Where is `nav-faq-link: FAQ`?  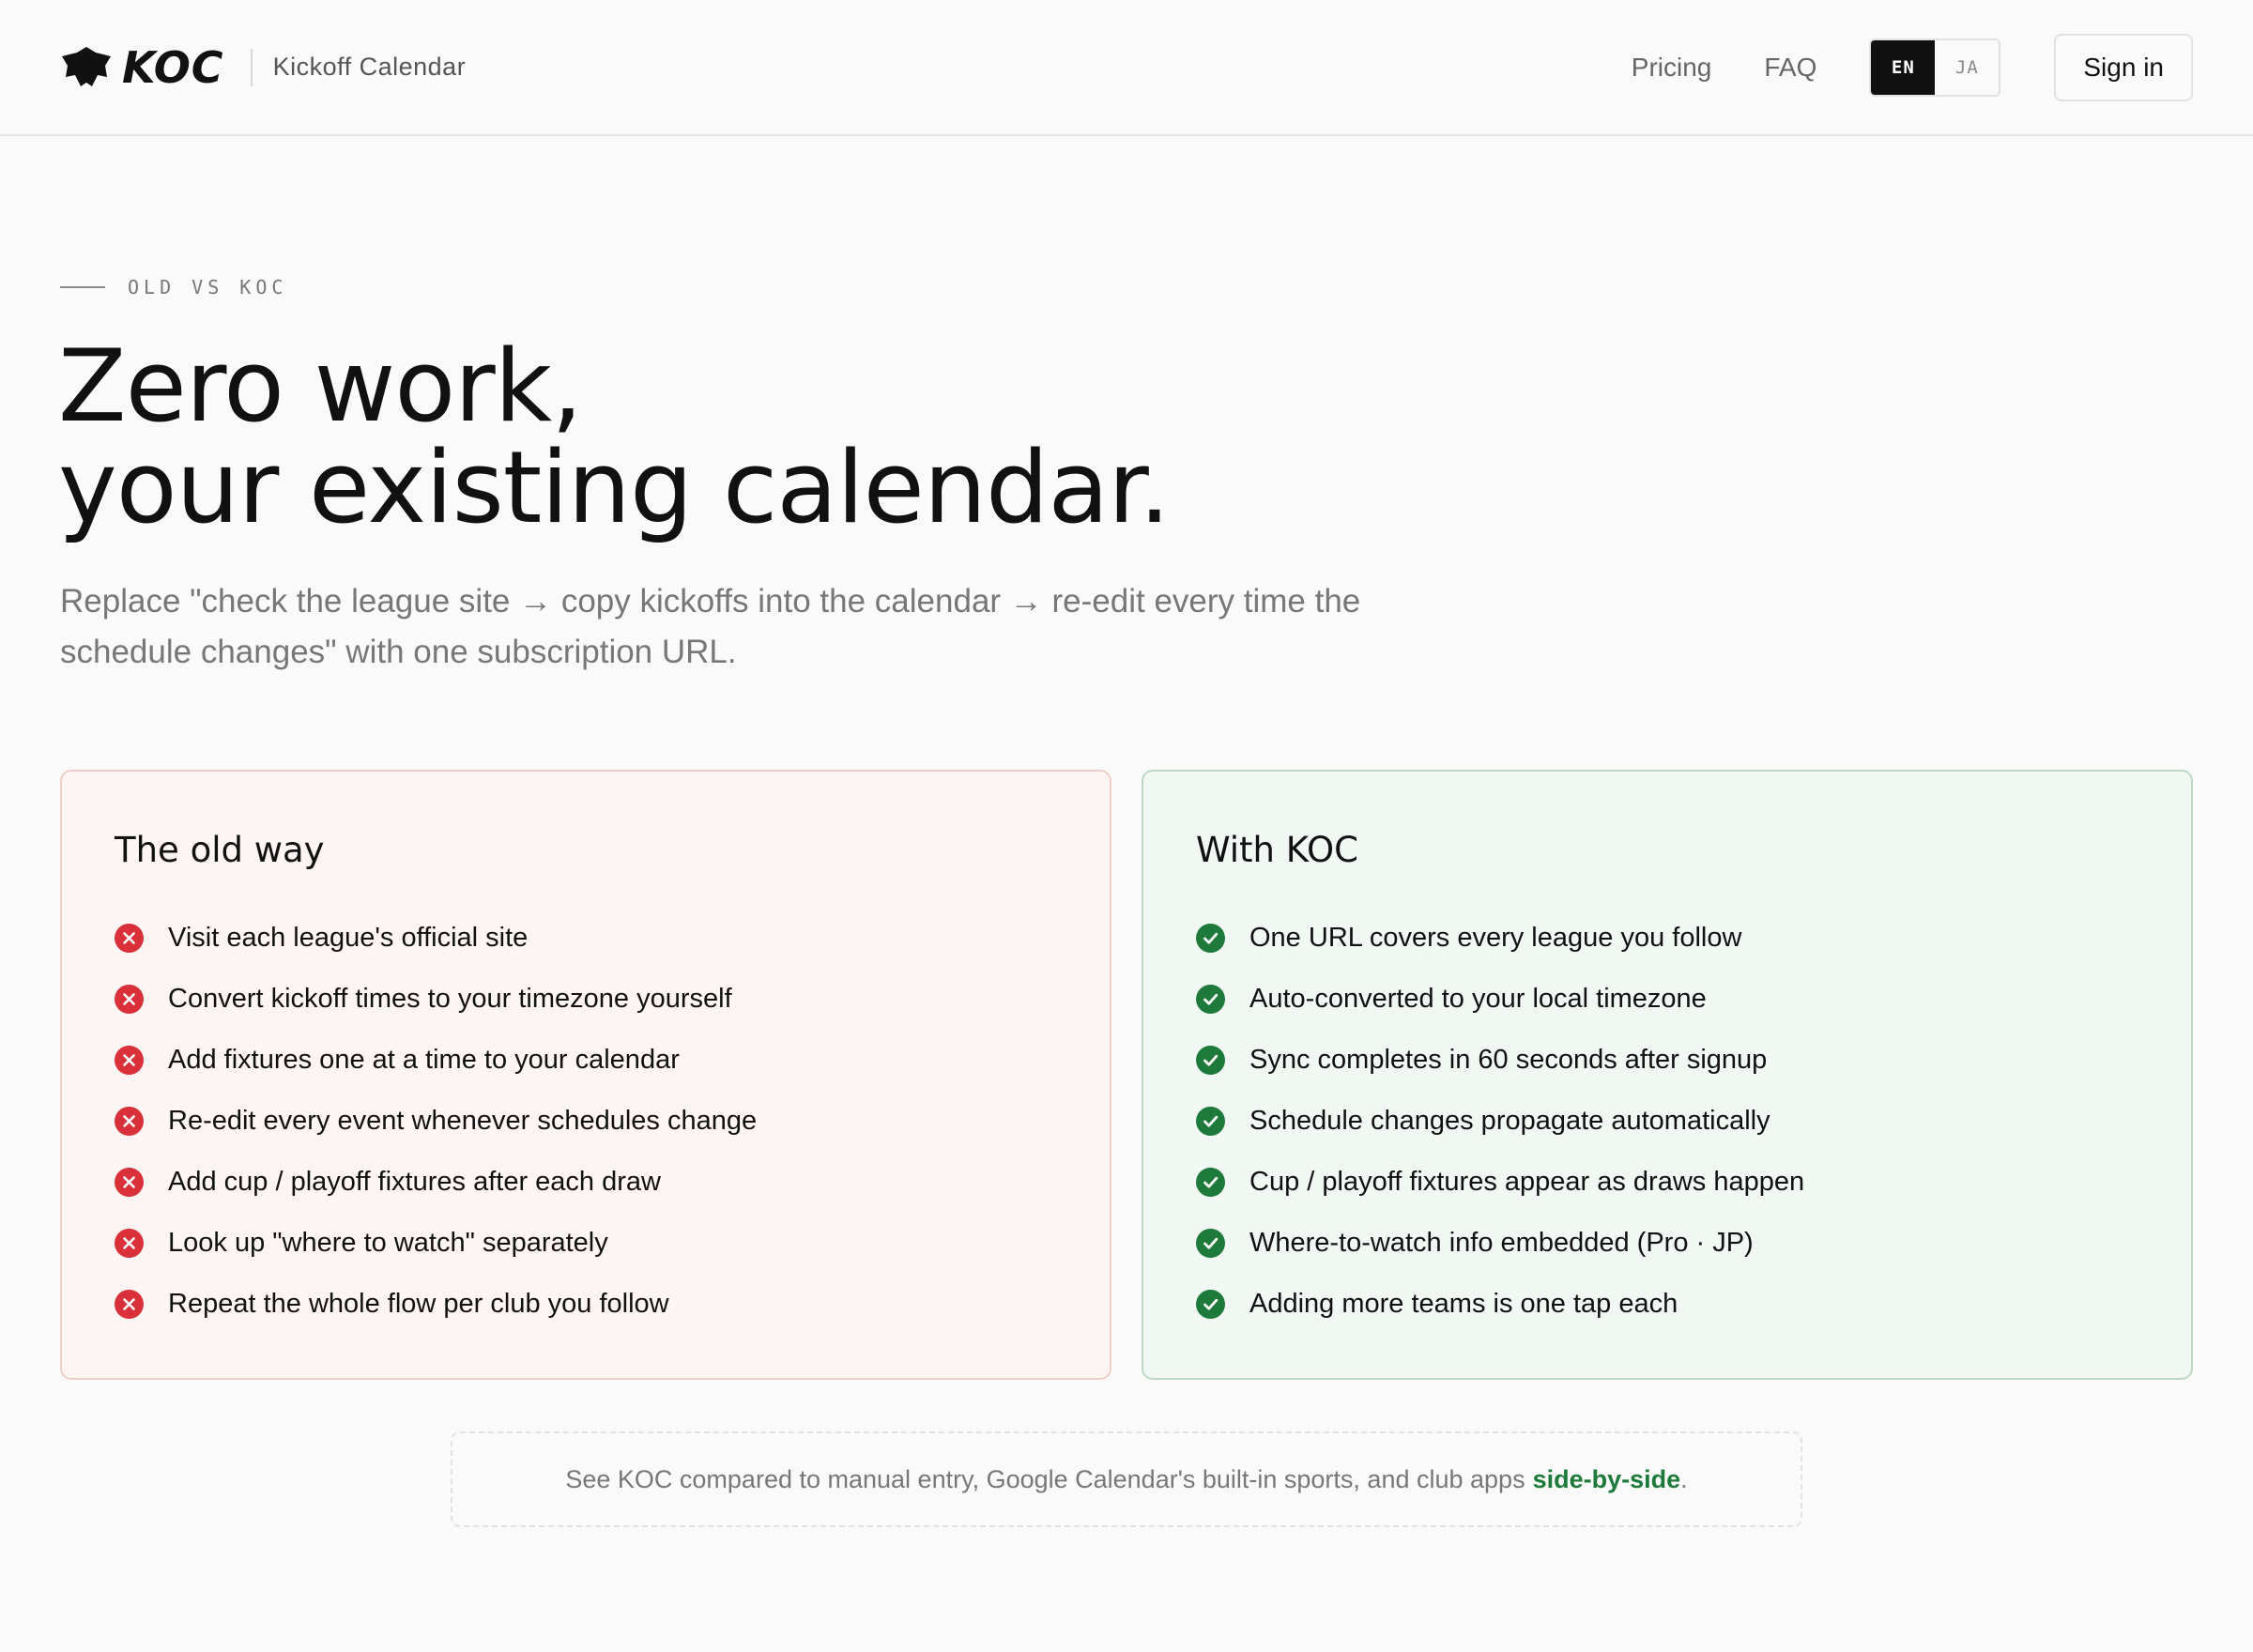 nav-faq-link: FAQ is located at coordinates (1790, 68).